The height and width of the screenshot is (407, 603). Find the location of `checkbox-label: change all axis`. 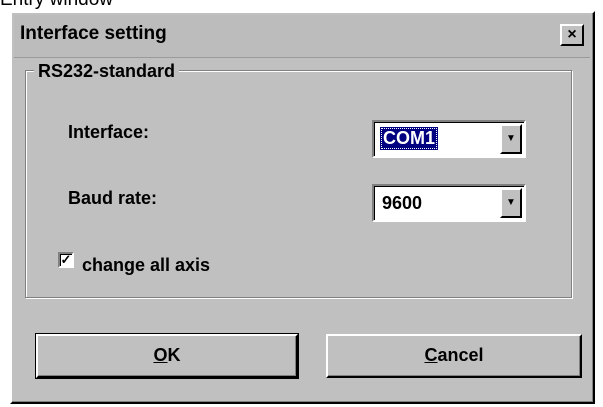

checkbox-label: change all axis is located at coordinates (146, 265).